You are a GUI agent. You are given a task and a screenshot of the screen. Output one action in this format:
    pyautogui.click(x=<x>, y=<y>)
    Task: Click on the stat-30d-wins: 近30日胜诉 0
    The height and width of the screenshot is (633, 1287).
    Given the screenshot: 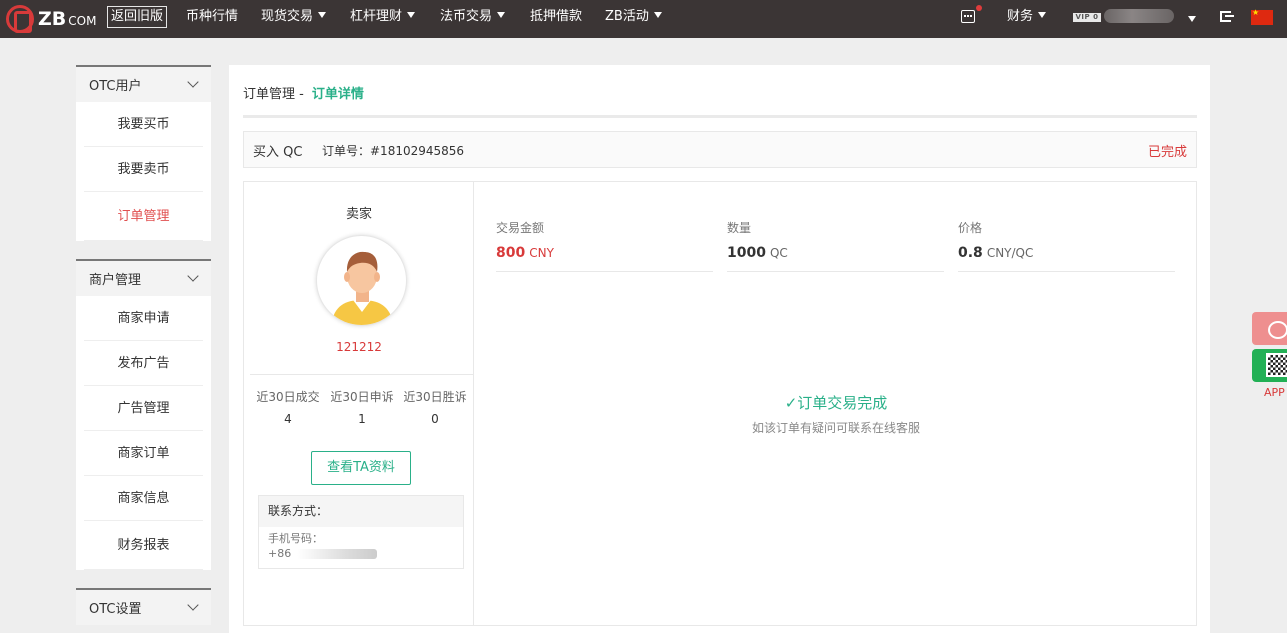 What is the action you would take?
    pyautogui.click(x=435, y=407)
    